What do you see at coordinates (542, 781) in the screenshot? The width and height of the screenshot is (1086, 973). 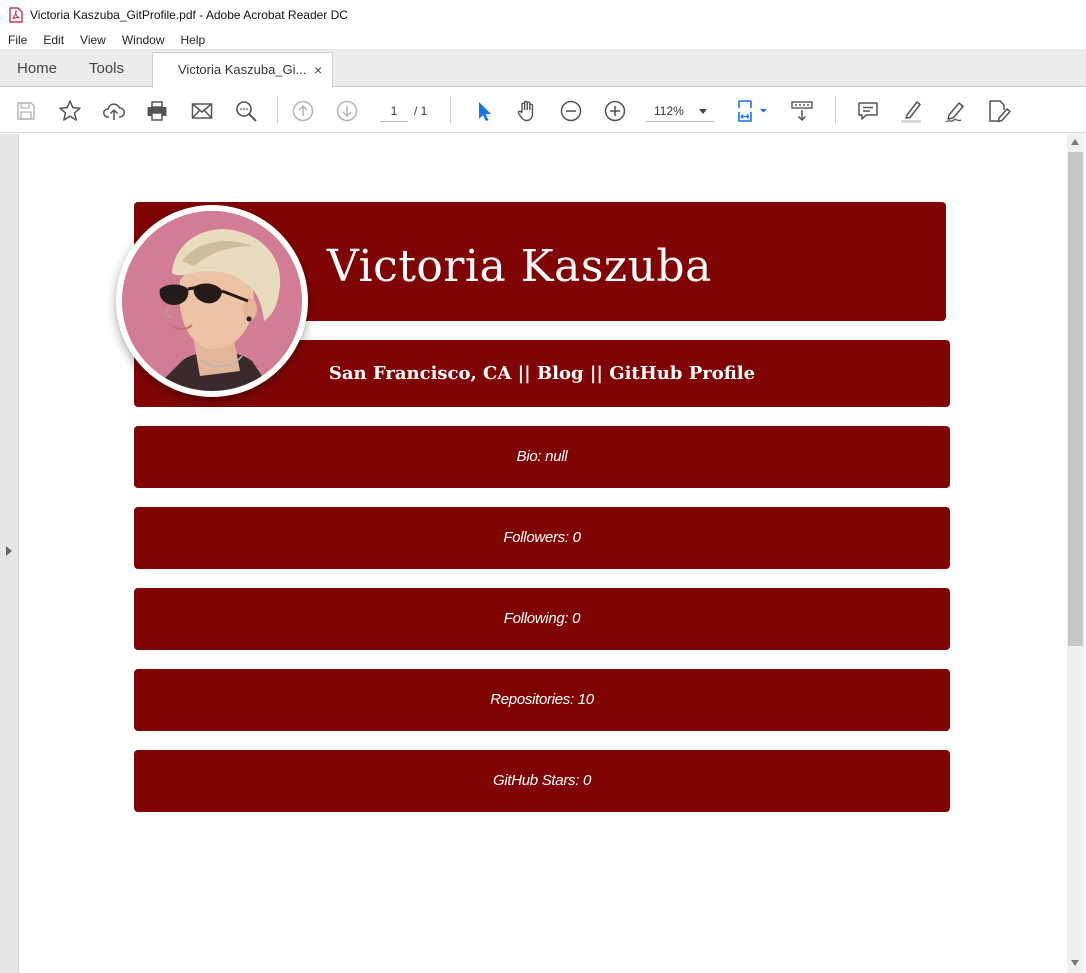 I see `stars-panel: GitHub Stars: 0` at bounding box center [542, 781].